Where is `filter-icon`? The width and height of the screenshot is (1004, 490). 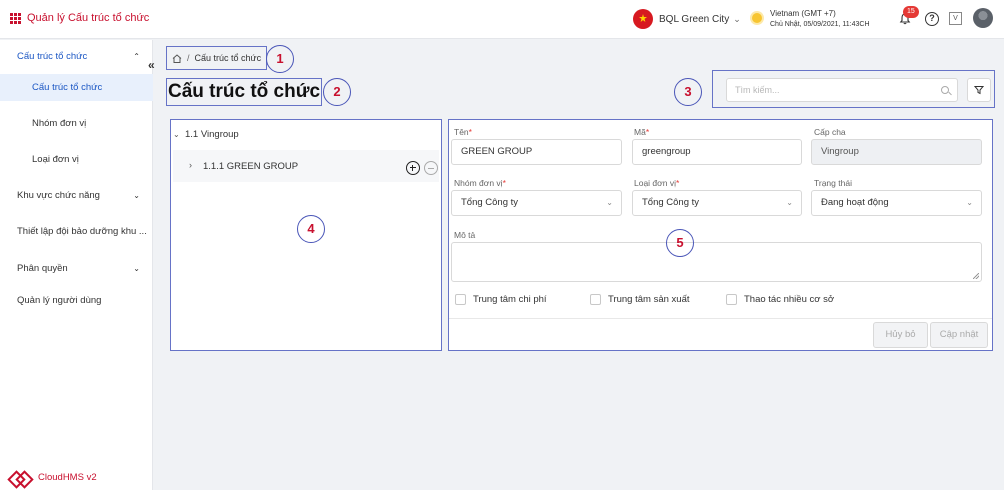 filter-icon is located at coordinates (979, 90).